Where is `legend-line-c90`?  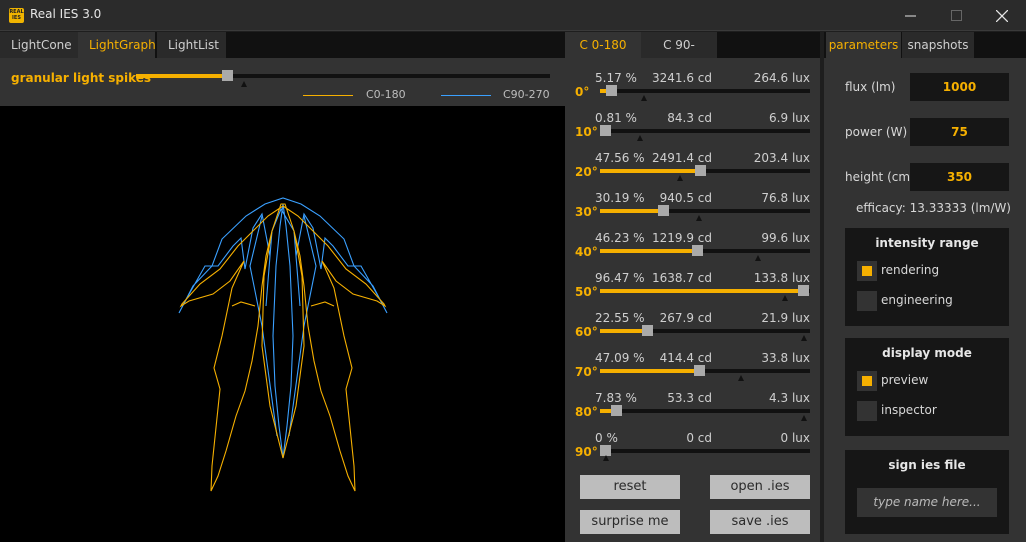
legend-line-c90 is located at coordinates (466, 95).